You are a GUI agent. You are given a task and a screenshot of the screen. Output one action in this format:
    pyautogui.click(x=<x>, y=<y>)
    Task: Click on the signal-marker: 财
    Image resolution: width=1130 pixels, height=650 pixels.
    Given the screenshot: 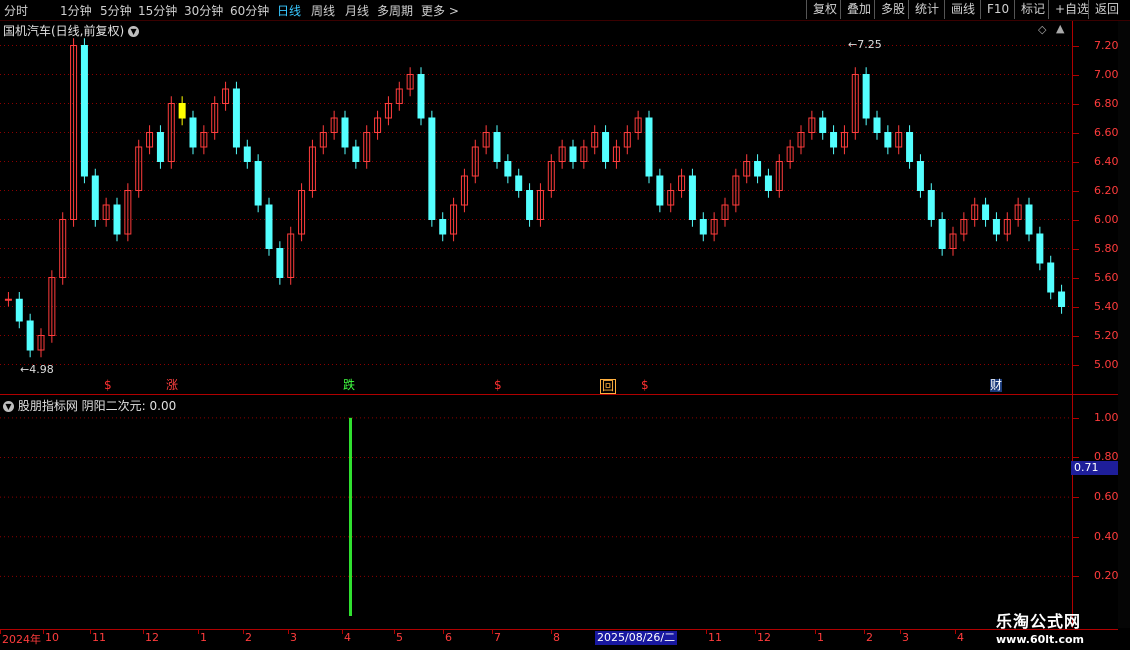 What is the action you would take?
    pyautogui.click(x=996, y=385)
    